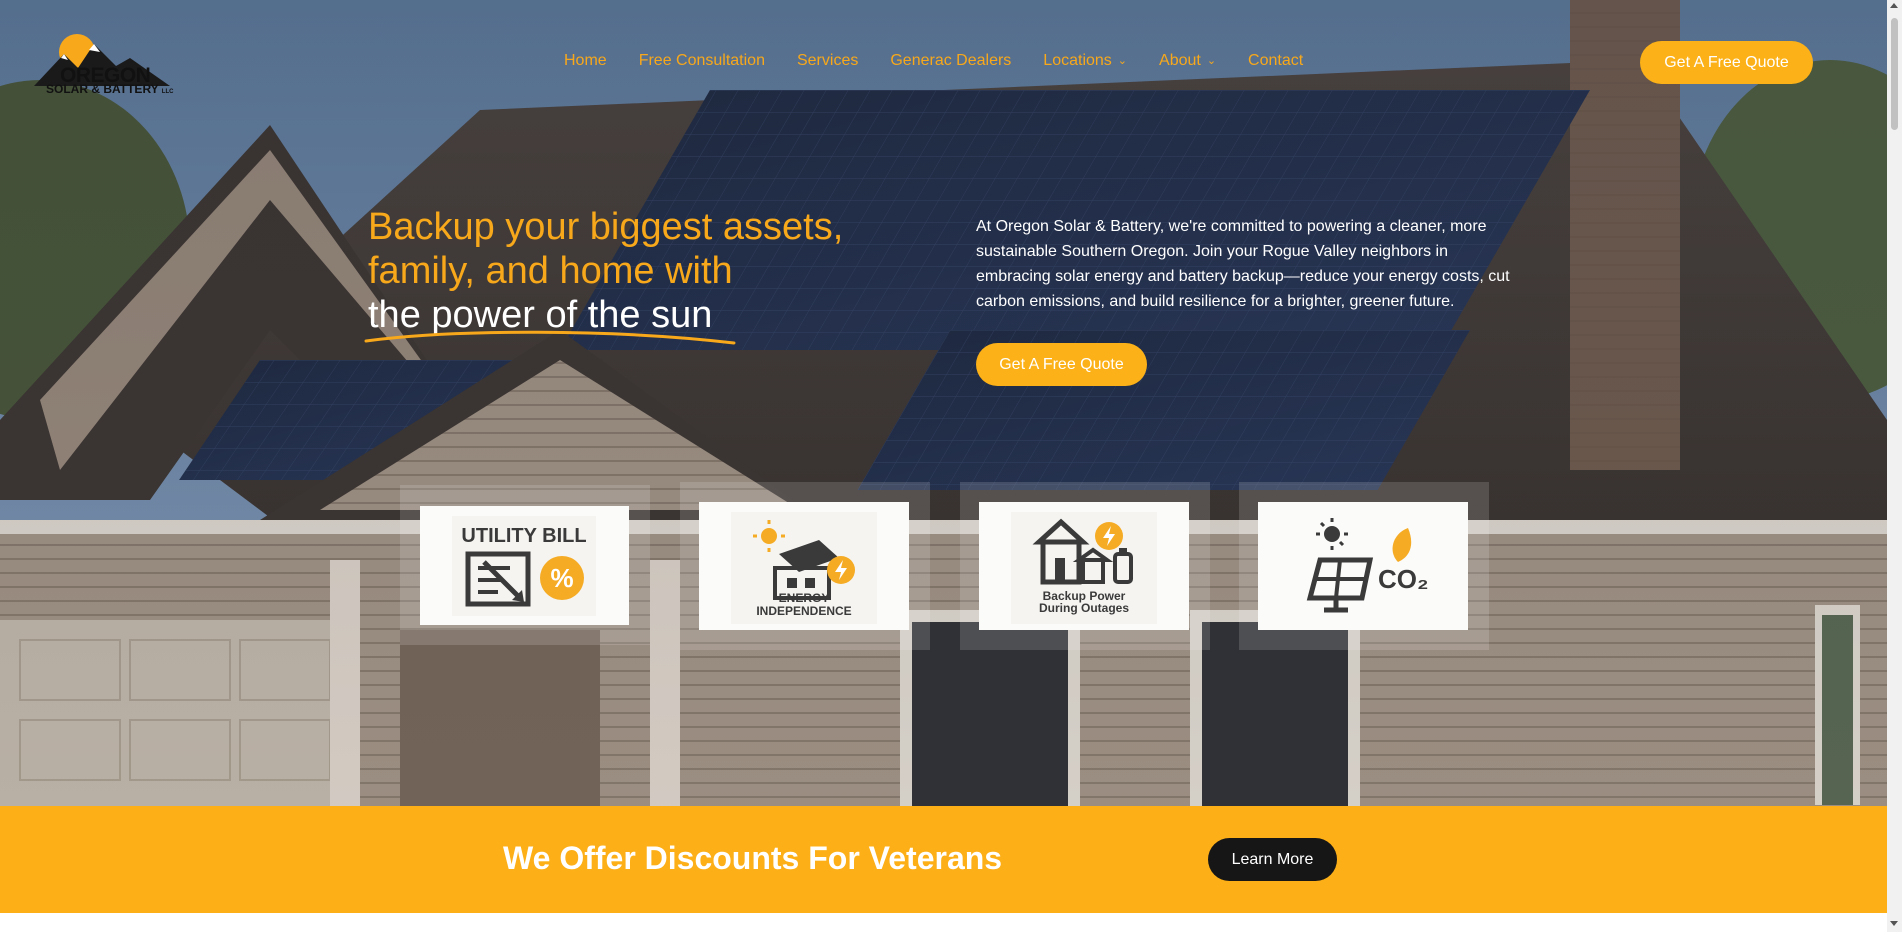 Image resolution: width=1902 pixels, height=932 pixels. Describe the element at coordinates (702, 61) in the screenshot. I see `nav-free-consultation: Free Consultation` at that location.